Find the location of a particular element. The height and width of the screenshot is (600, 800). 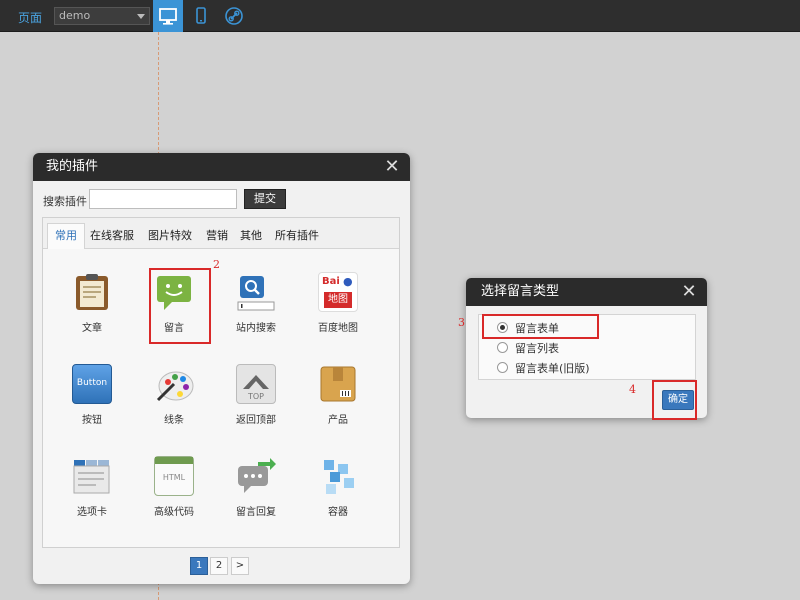

mobile-view-button is located at coordinates (201, 16).